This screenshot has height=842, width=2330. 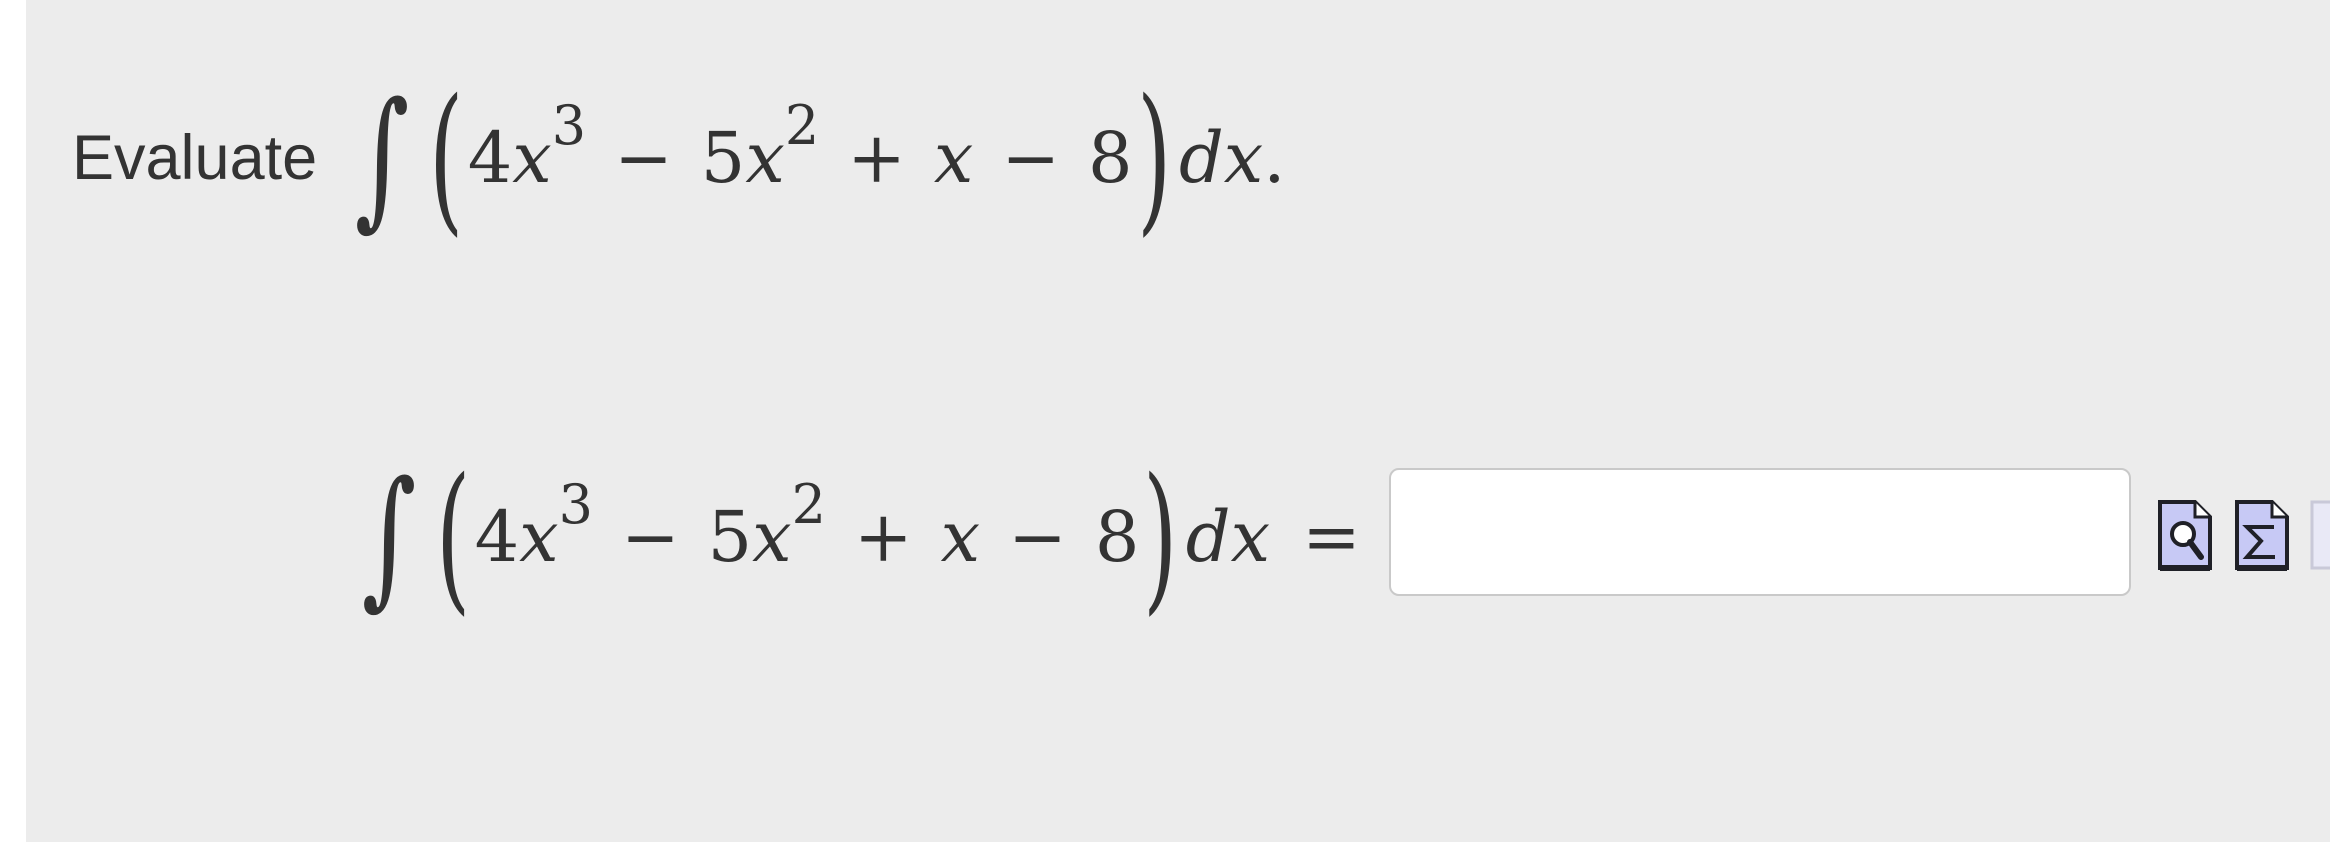 I want to click on equation-editor-sigma-icon, so click(x=2262, y=535).